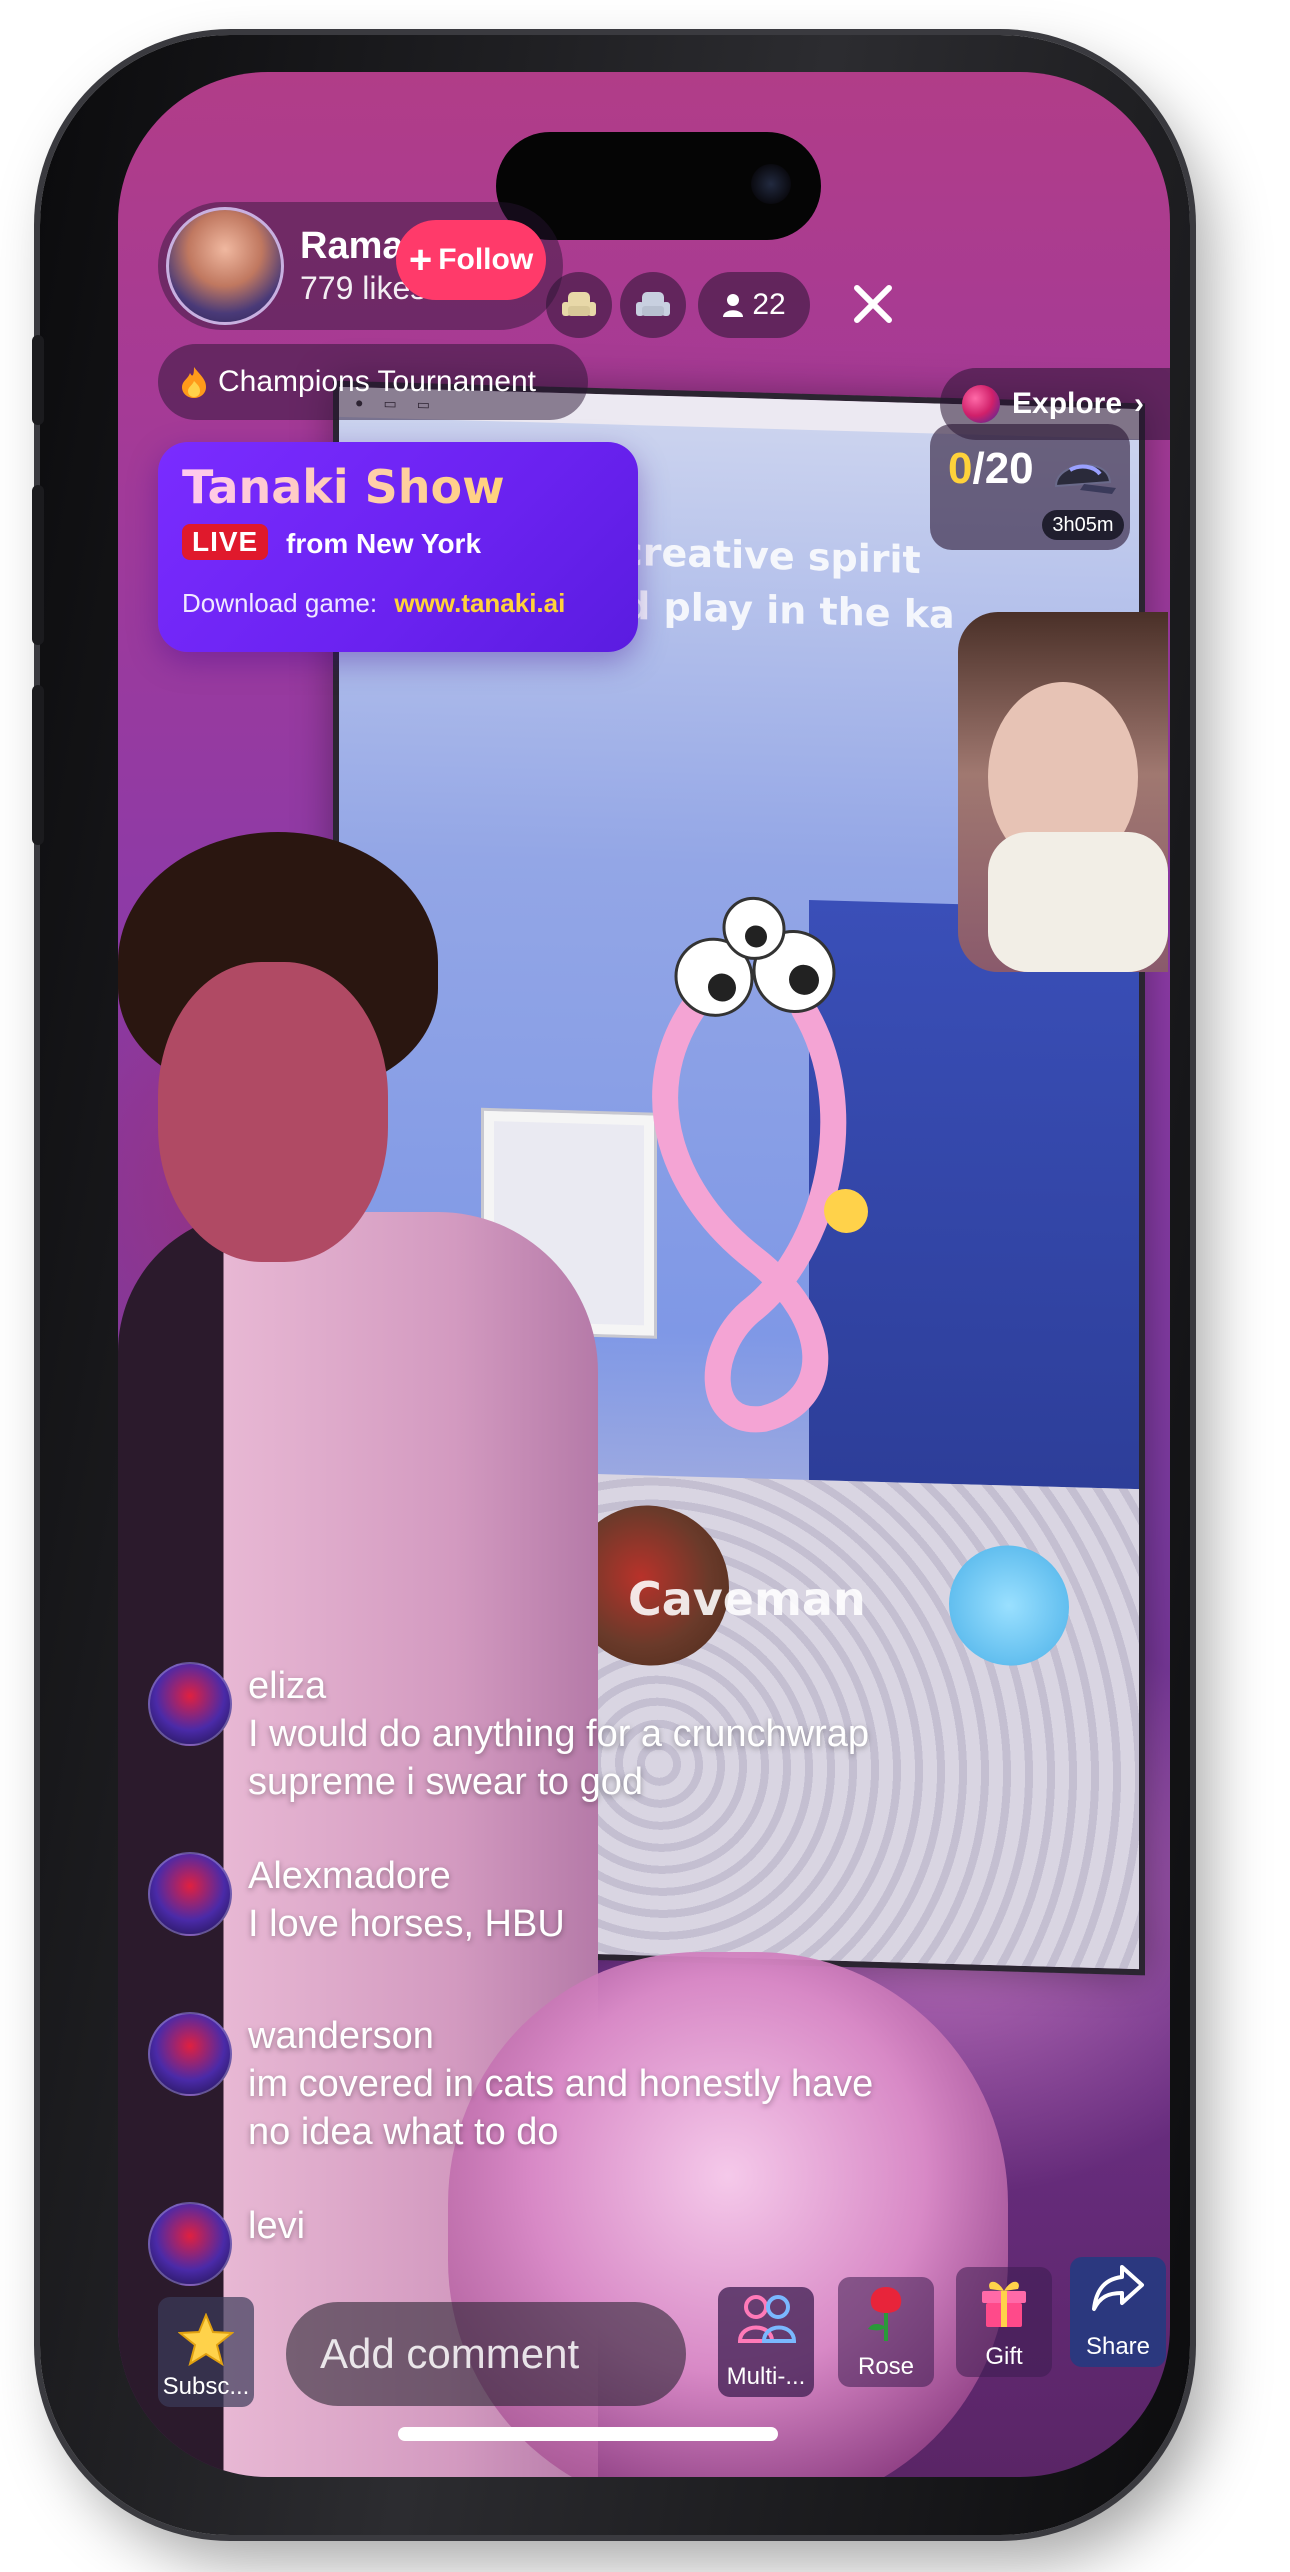  Describe the element at coordinates (1083, 525) in the screenshot. I see `timer-badge: 3h05m` at that location.